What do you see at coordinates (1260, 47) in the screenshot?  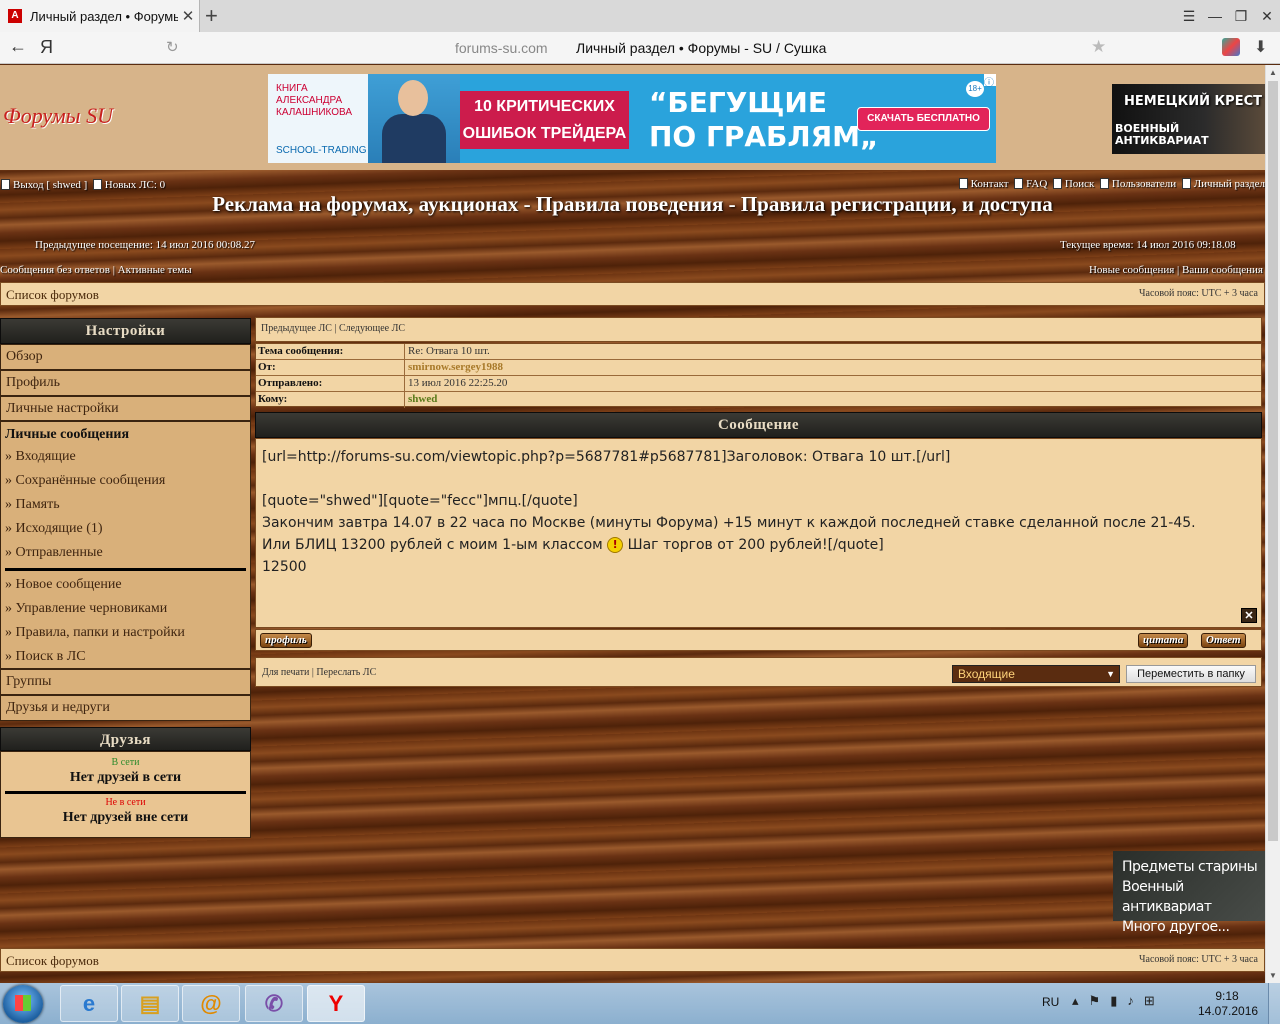 I see `download-icon: ⬇` at bounding box center [1260, 47].